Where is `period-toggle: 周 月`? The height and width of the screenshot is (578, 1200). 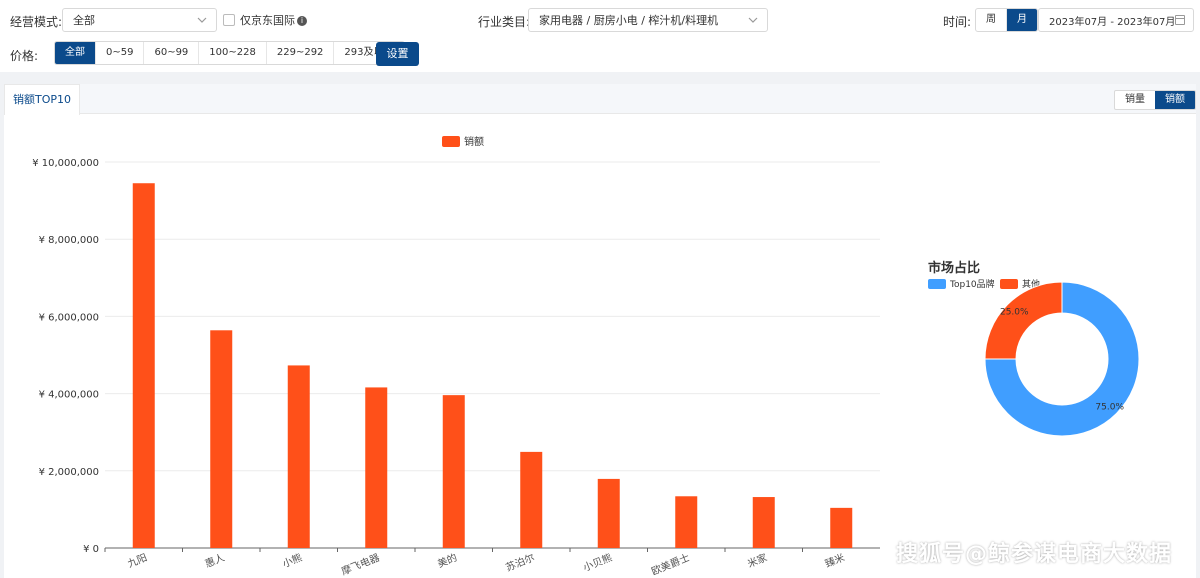
period-toggle: 周 月 is located at coordinates (1006, 20).